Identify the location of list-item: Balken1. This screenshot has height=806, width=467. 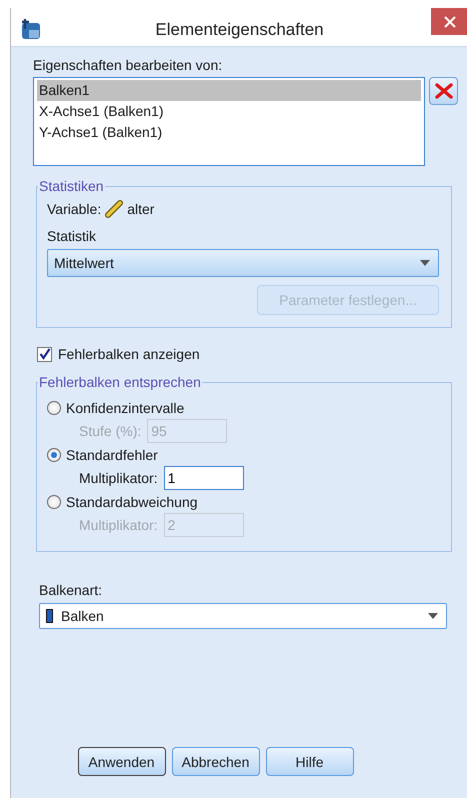
(229, 90).